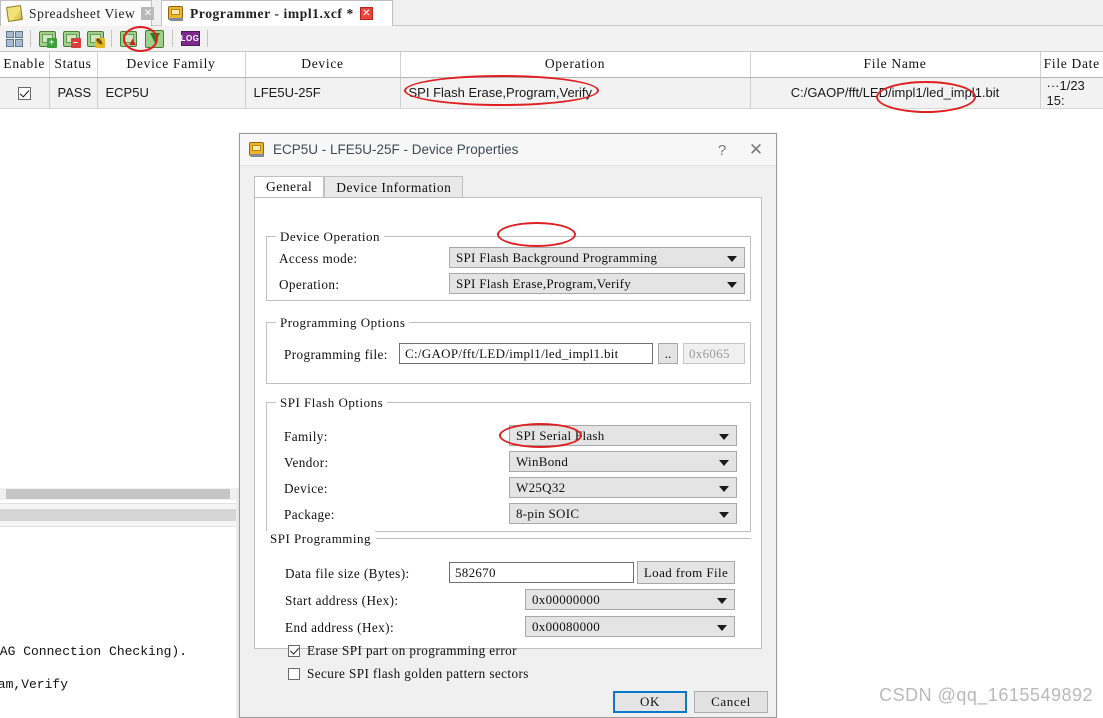 Image resolution: width=1103 pixels, height=718 pixels. I want to click on erase-on-error-label: Erase SPI part on programming error, so click(412, 650).